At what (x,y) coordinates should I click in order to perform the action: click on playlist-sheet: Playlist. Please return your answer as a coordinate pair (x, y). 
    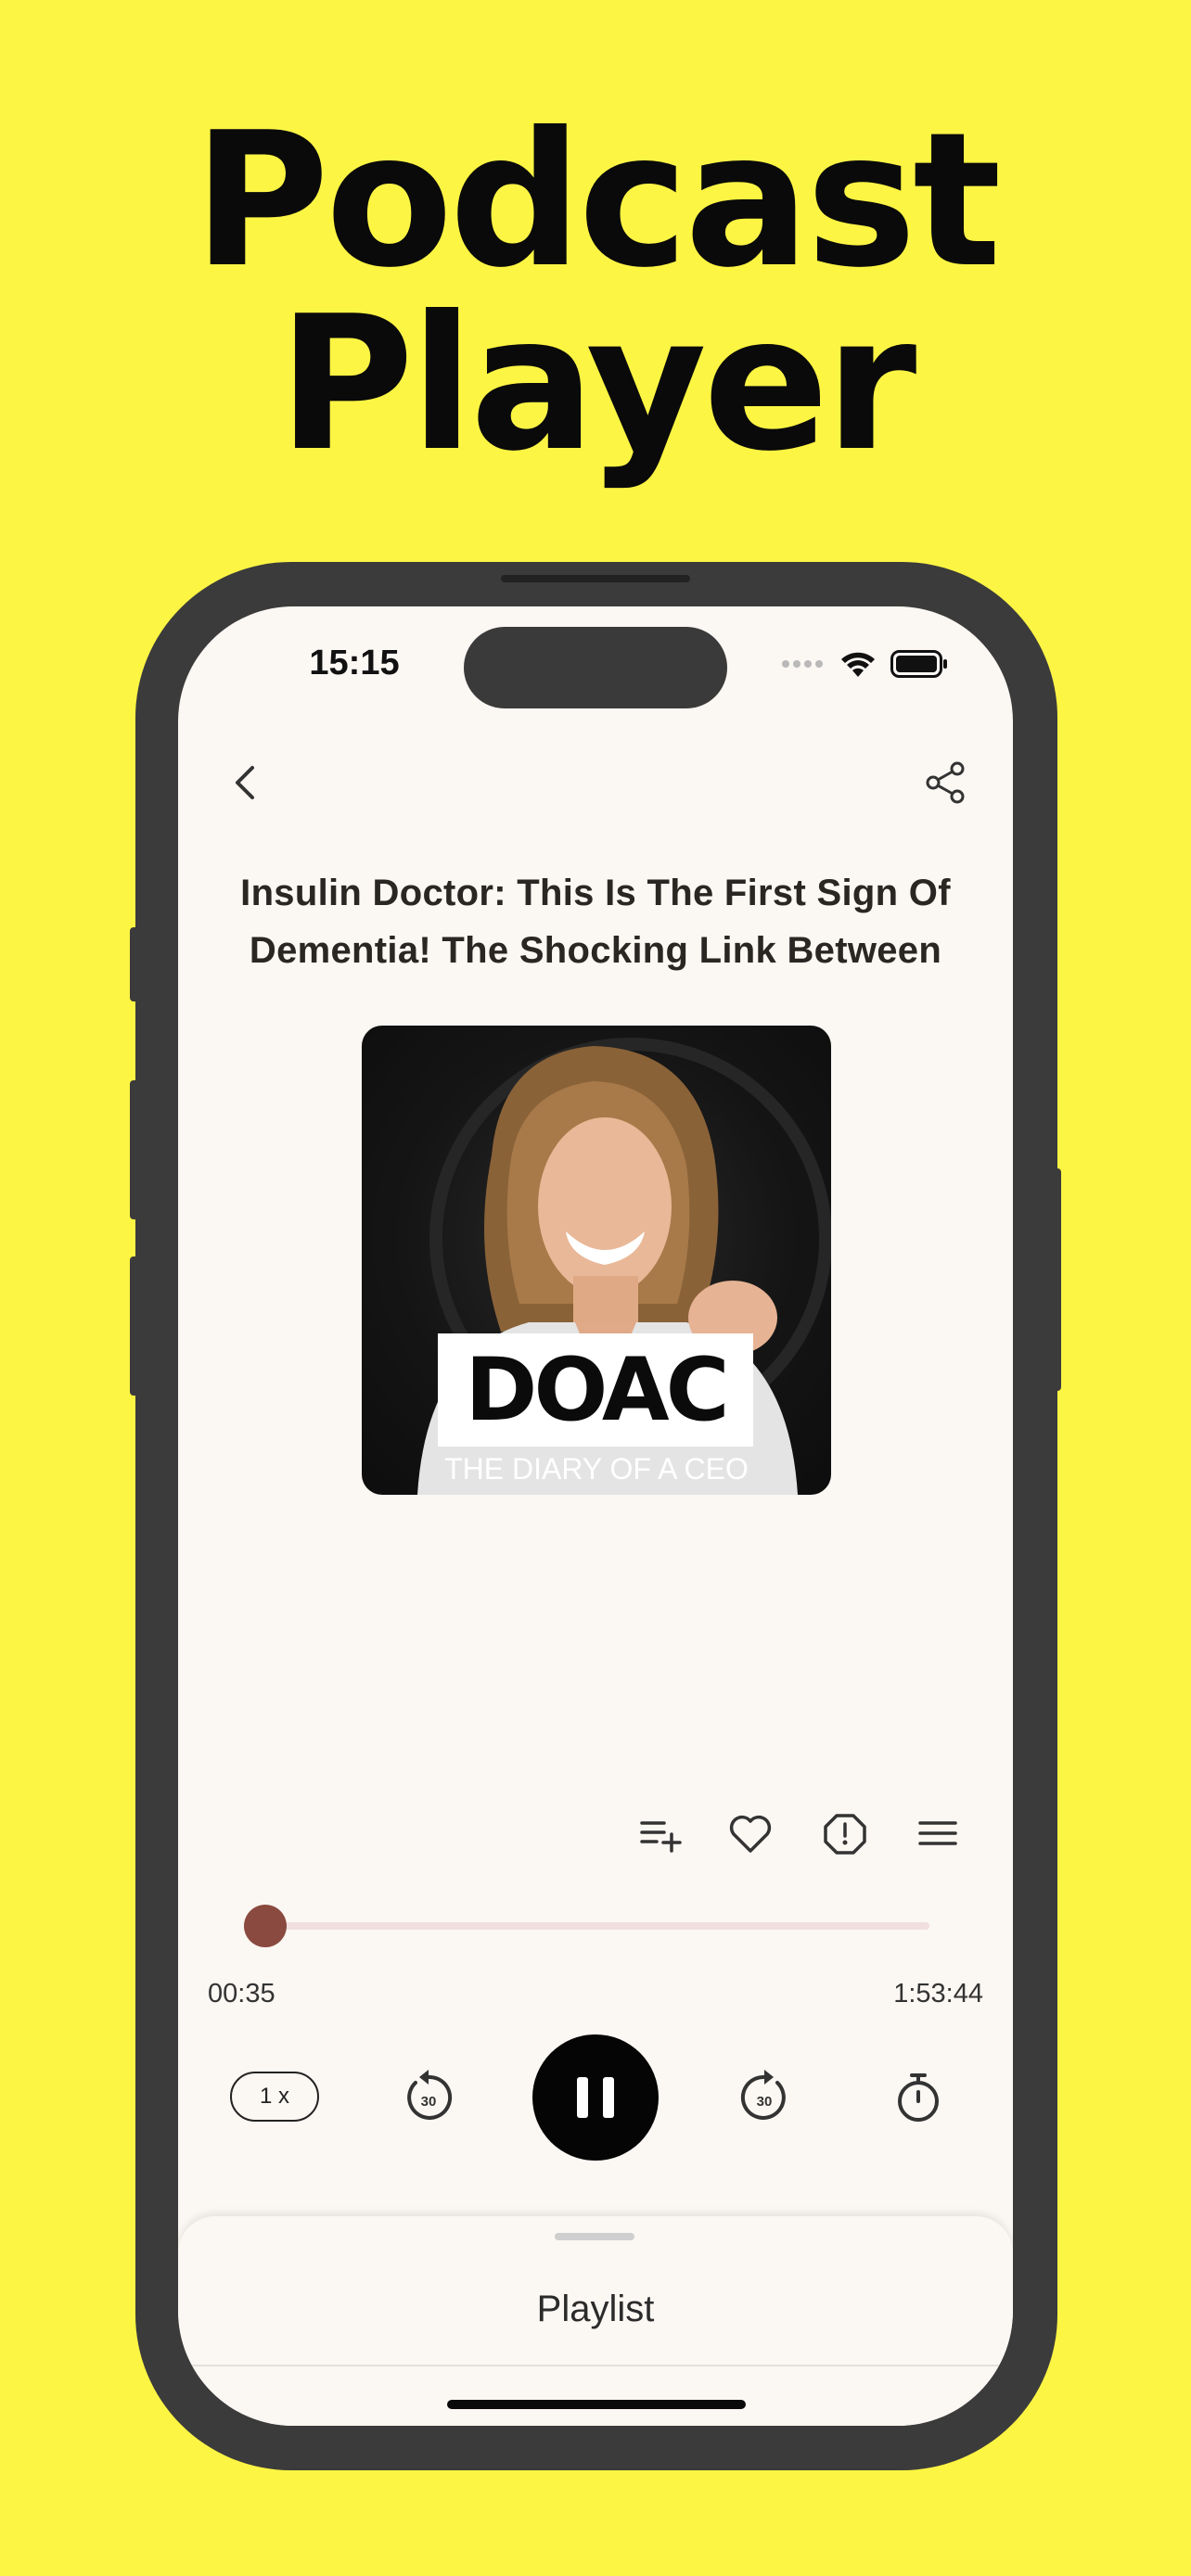
    Looking at the image, I should click on (595, 2321).